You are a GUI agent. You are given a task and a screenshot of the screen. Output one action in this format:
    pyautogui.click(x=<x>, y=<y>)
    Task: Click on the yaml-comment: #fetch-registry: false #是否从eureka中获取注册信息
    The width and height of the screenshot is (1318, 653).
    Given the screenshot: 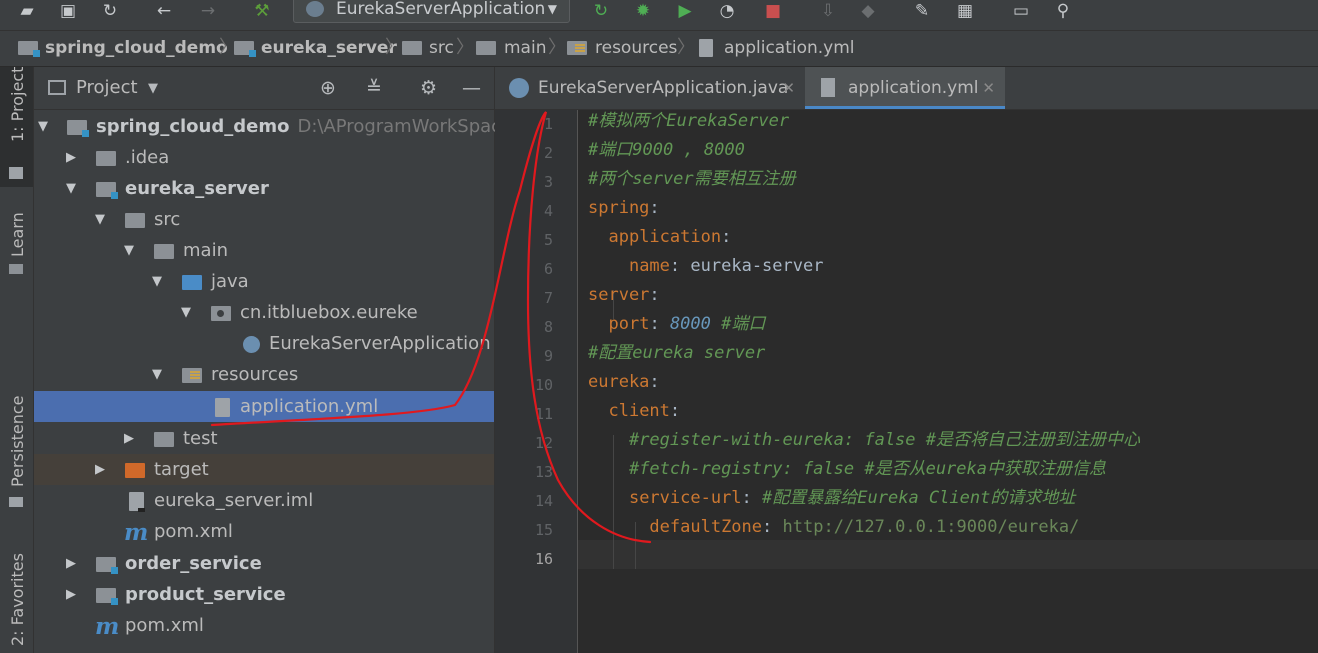 What is the action you would take?
    pyautogui.click(x=867, y=469)
    